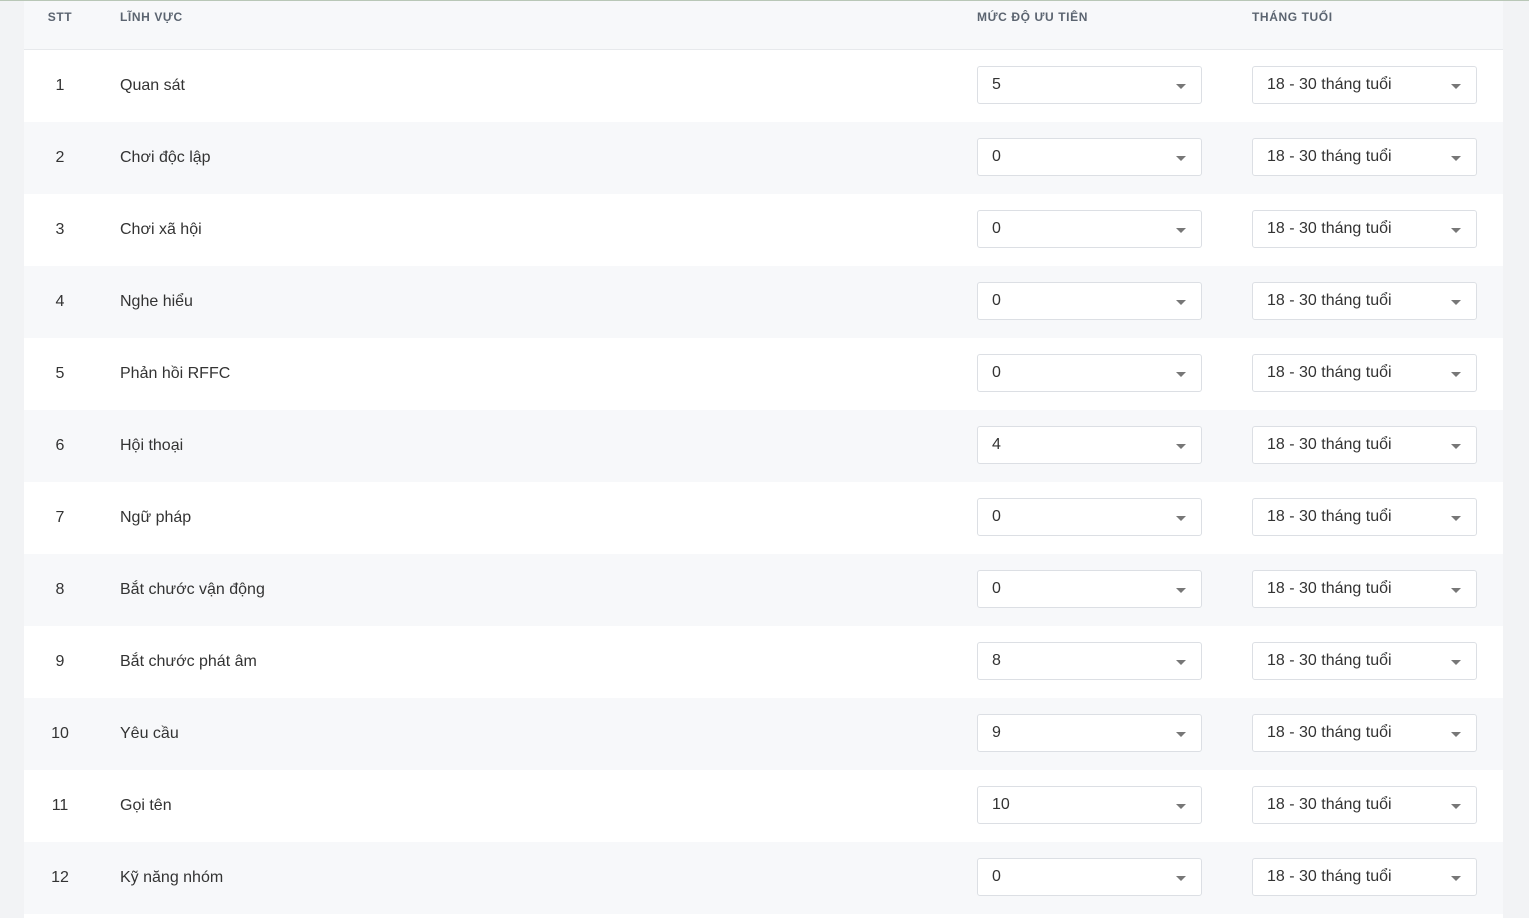 This screenshot has height=918, width=1529. I want to click on table-row: 5 Phản hồi RFFC 0 18 - 30 tháng tuổi, so click(763, 374).